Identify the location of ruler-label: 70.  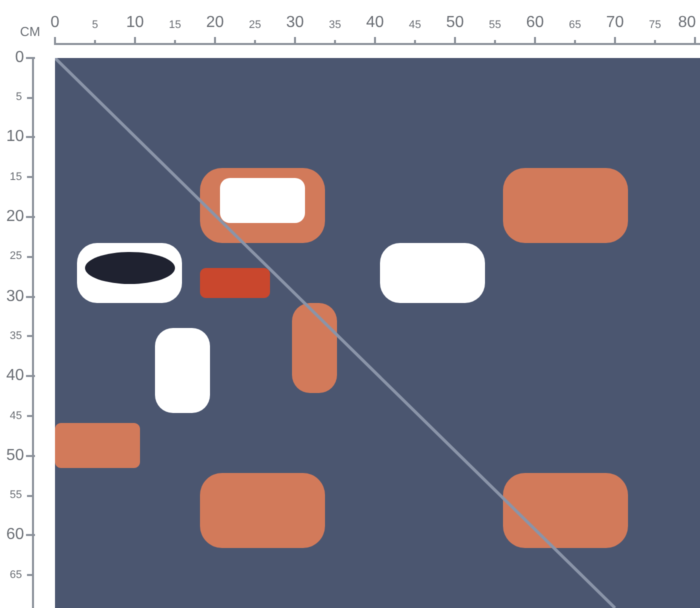
(615, 23).